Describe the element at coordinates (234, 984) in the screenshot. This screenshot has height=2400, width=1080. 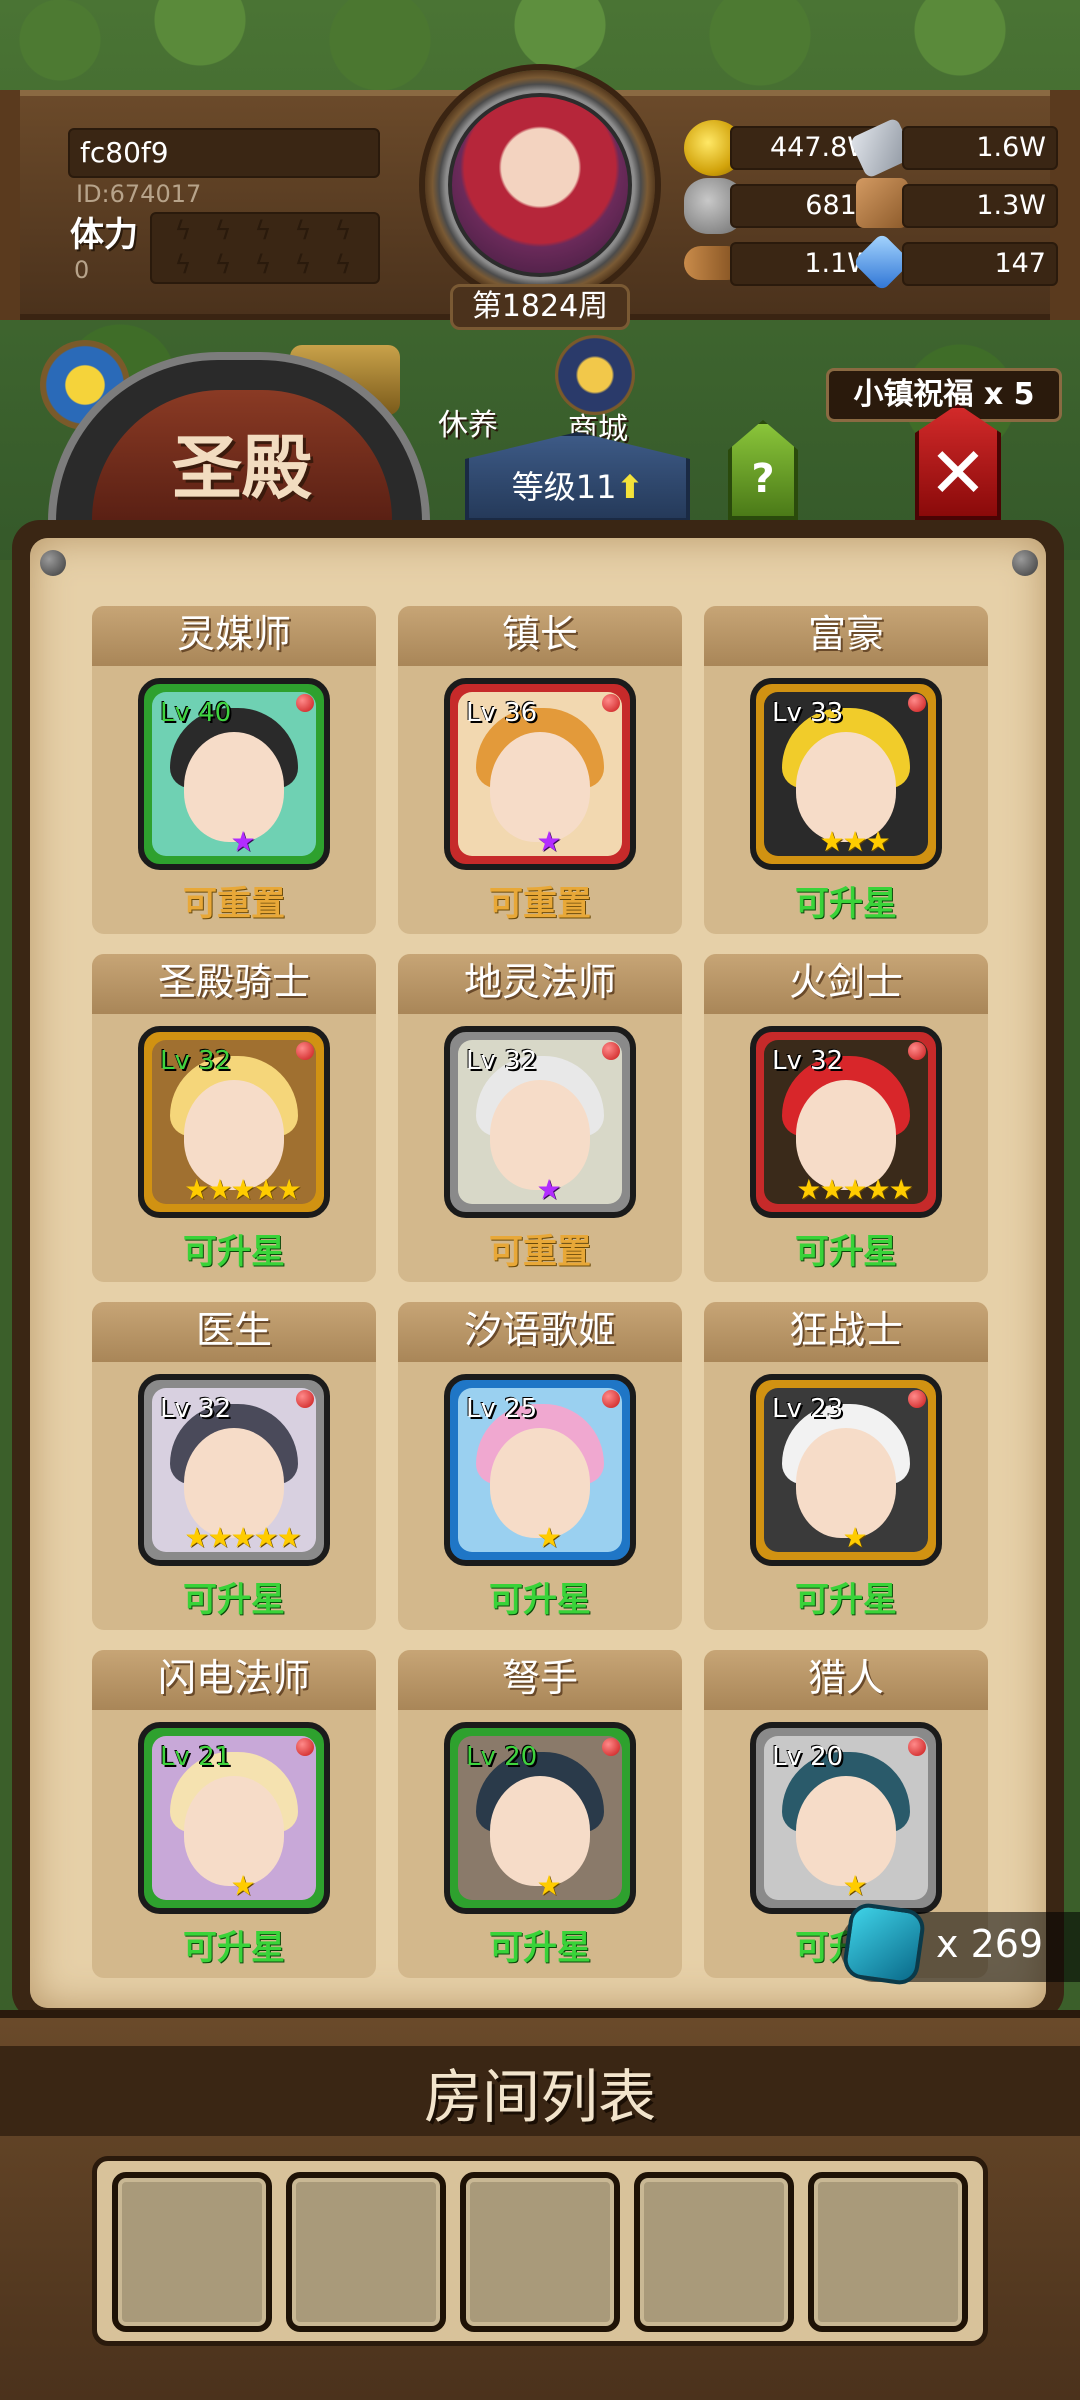
I see `hero-name: 圣殿骑士` at that location.